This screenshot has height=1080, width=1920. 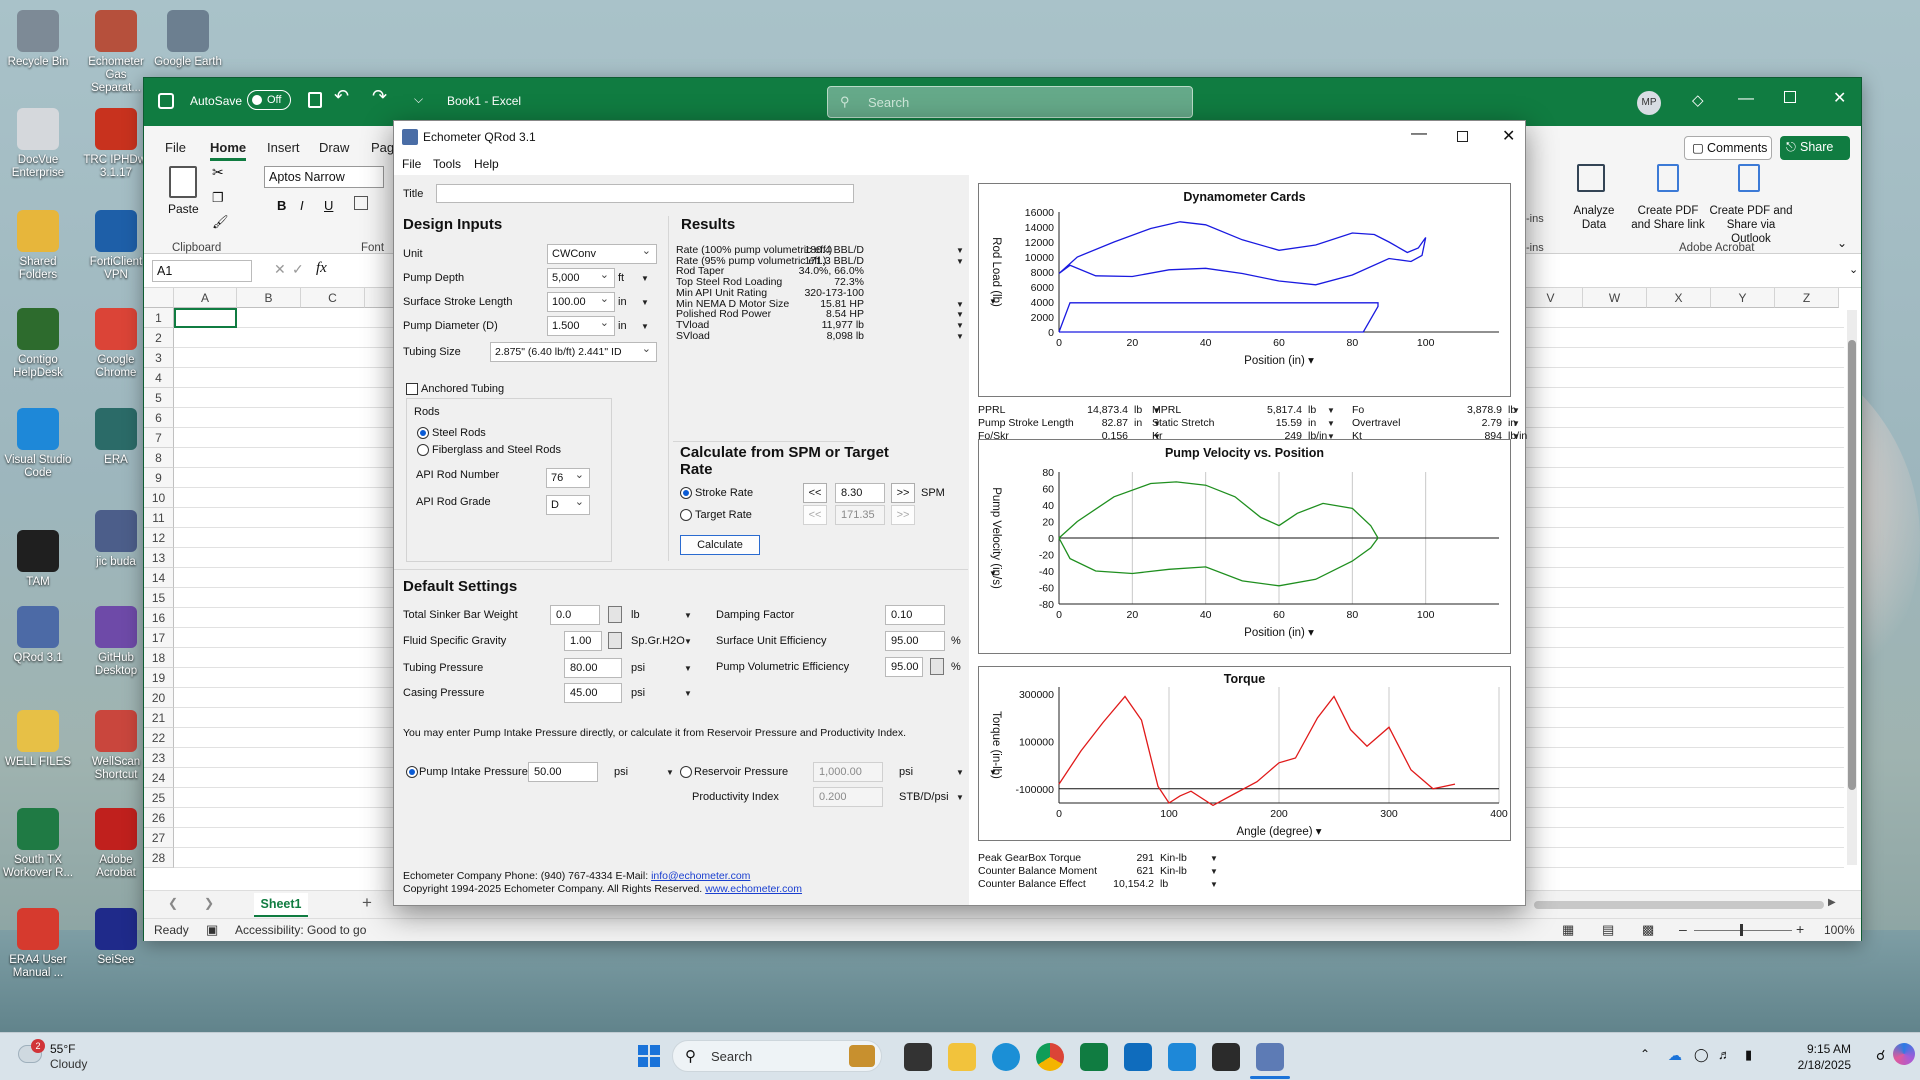 I want to click on pump-intake-pressure-input: 50.00, so click(x=563, y=772).